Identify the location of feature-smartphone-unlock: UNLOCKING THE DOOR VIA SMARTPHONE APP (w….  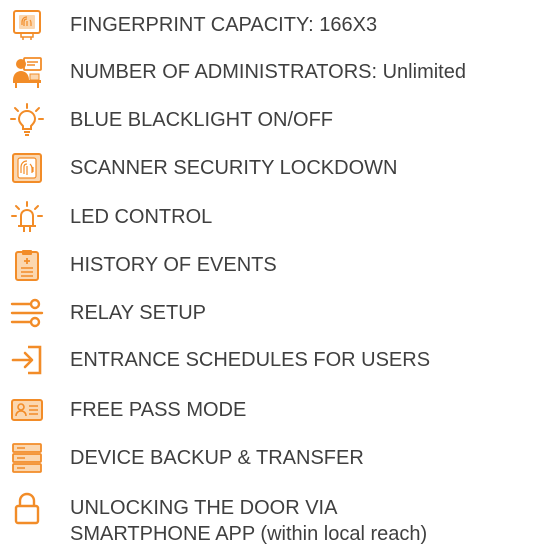
(275, 521).